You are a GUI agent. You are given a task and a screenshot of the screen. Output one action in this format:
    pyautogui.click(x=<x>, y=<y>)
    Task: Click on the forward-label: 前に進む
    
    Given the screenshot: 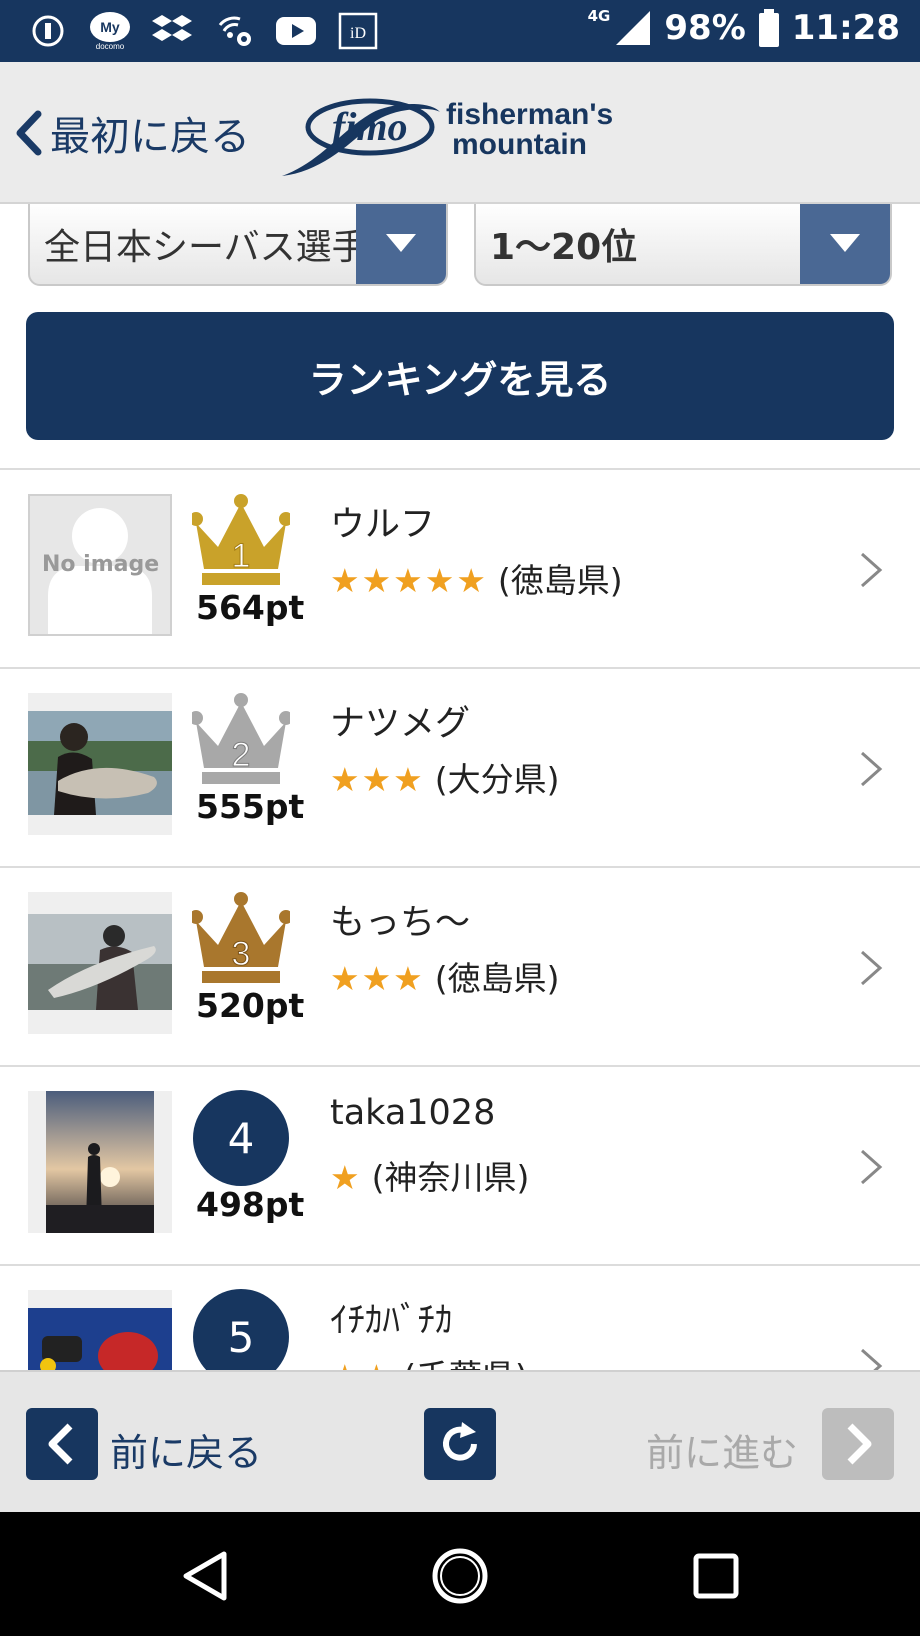 What is the action you would take?
    pyautogui.click(x=722, y=1453)
    